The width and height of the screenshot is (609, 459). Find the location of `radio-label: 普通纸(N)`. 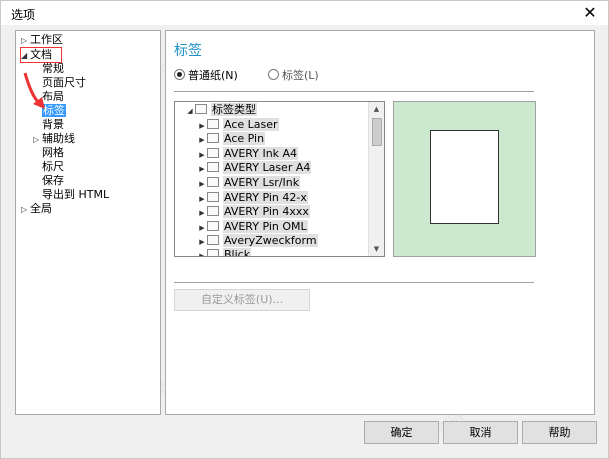

radio-label: 普通纸(N) is located at coordinates (213, 75).